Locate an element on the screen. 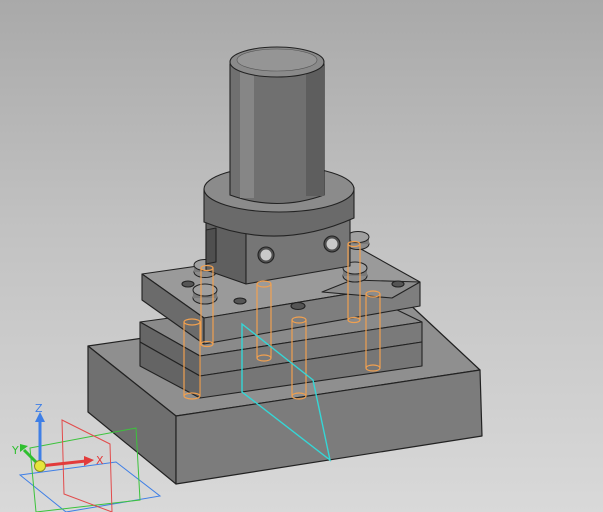  z-axis-label: Z is located at coordinates (39, 408).